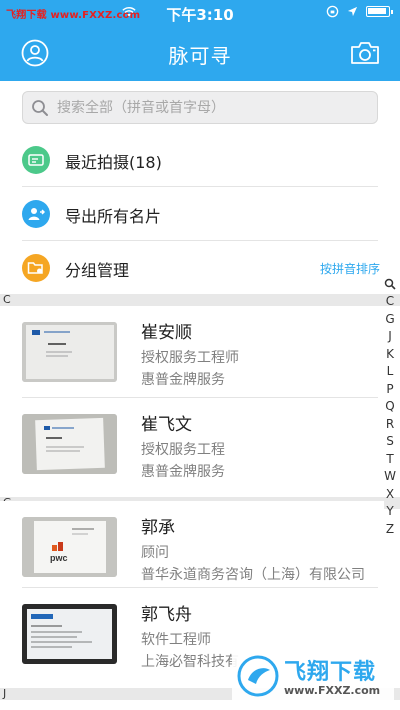 The width and height of the screenshot is (400, 710). Describe the element at coordinates (389, 320) in the screenshot. I see `index-letter: G` at that location.